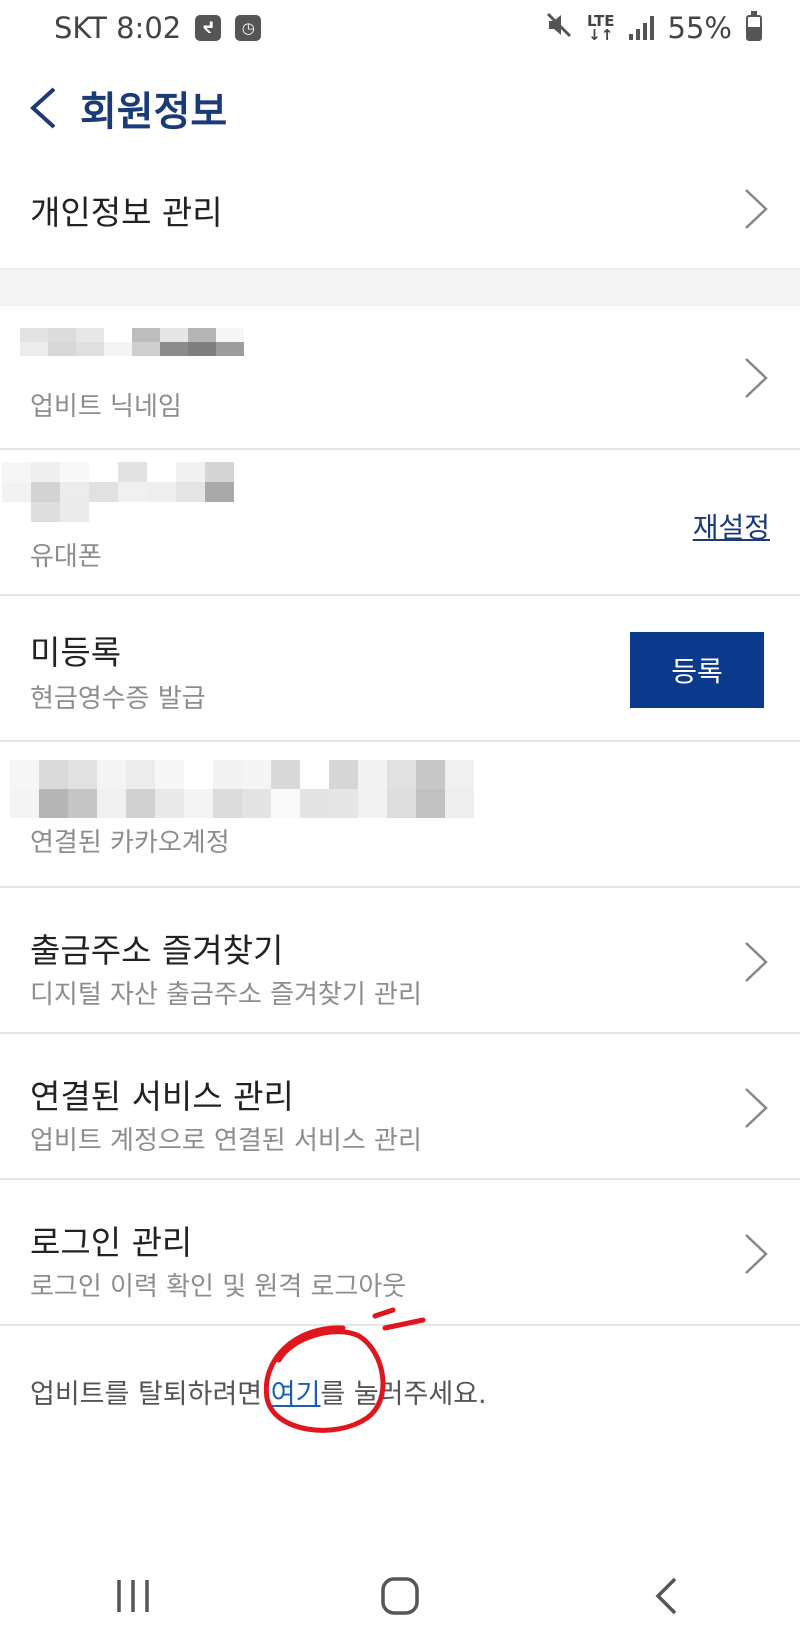 The image size is (800, 1644). I want to click on withdraw-before: 업비트를 탈퇴하려면, so click(150, 1394).